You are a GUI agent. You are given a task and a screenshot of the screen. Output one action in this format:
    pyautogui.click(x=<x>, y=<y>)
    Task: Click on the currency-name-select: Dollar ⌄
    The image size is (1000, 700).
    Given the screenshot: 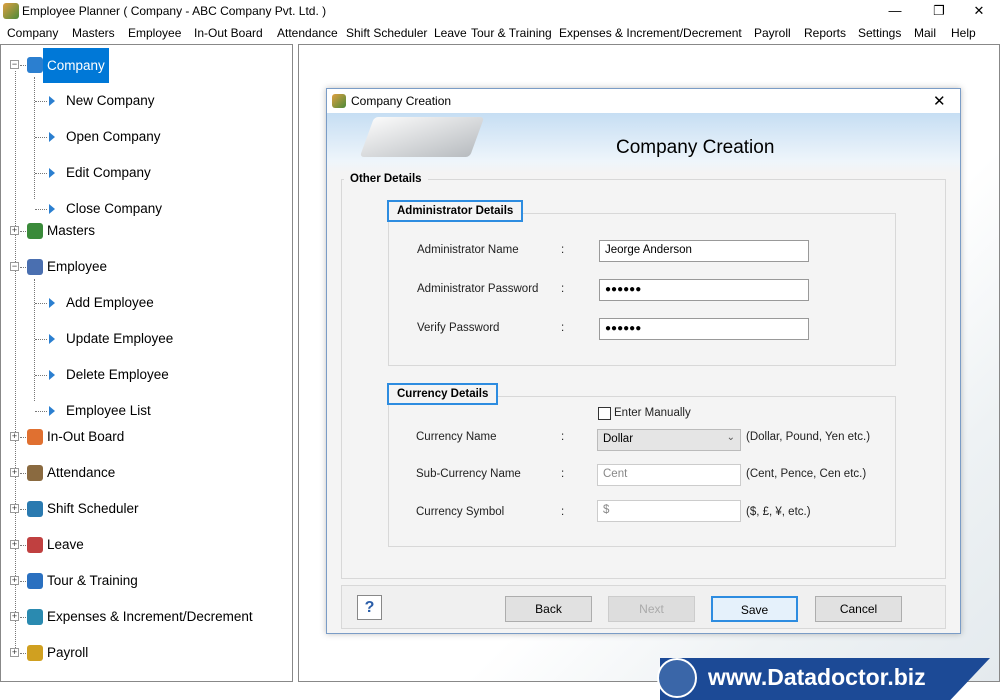 What is the action you would take?
    pyautogui.click(x=669, y=440)
    